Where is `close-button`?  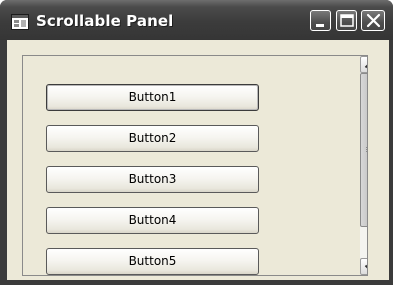 close-button is located at coordinates (373, 20).